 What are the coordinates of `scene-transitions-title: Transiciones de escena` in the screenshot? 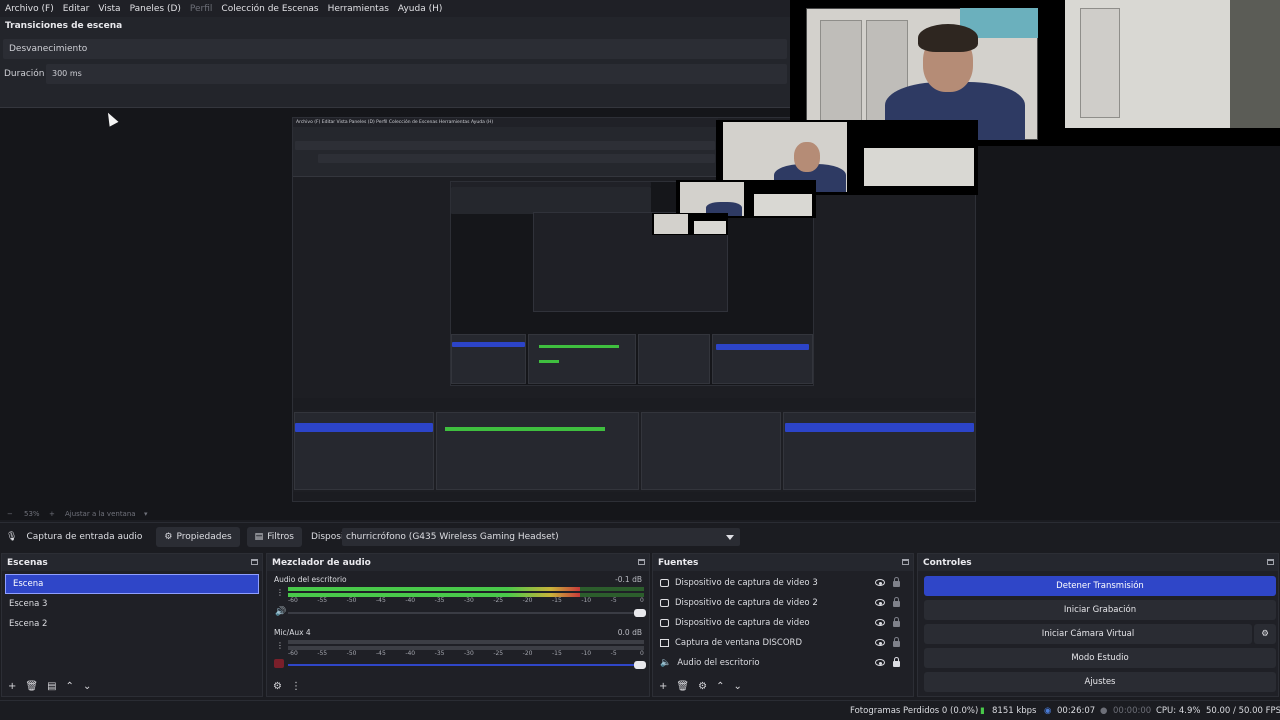 It's located at (64, 26).